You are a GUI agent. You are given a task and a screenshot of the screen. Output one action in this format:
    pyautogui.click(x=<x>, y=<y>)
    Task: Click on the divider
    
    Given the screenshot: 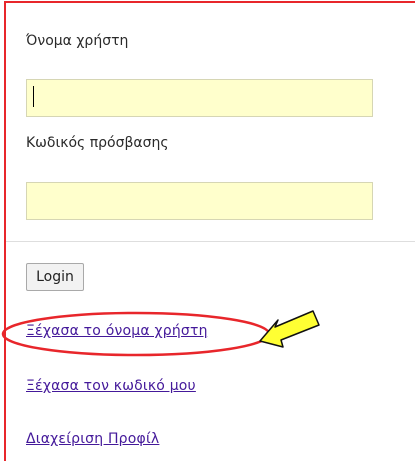 What is the action you would take?
    pyautogui.click(x=210, y=241)
    